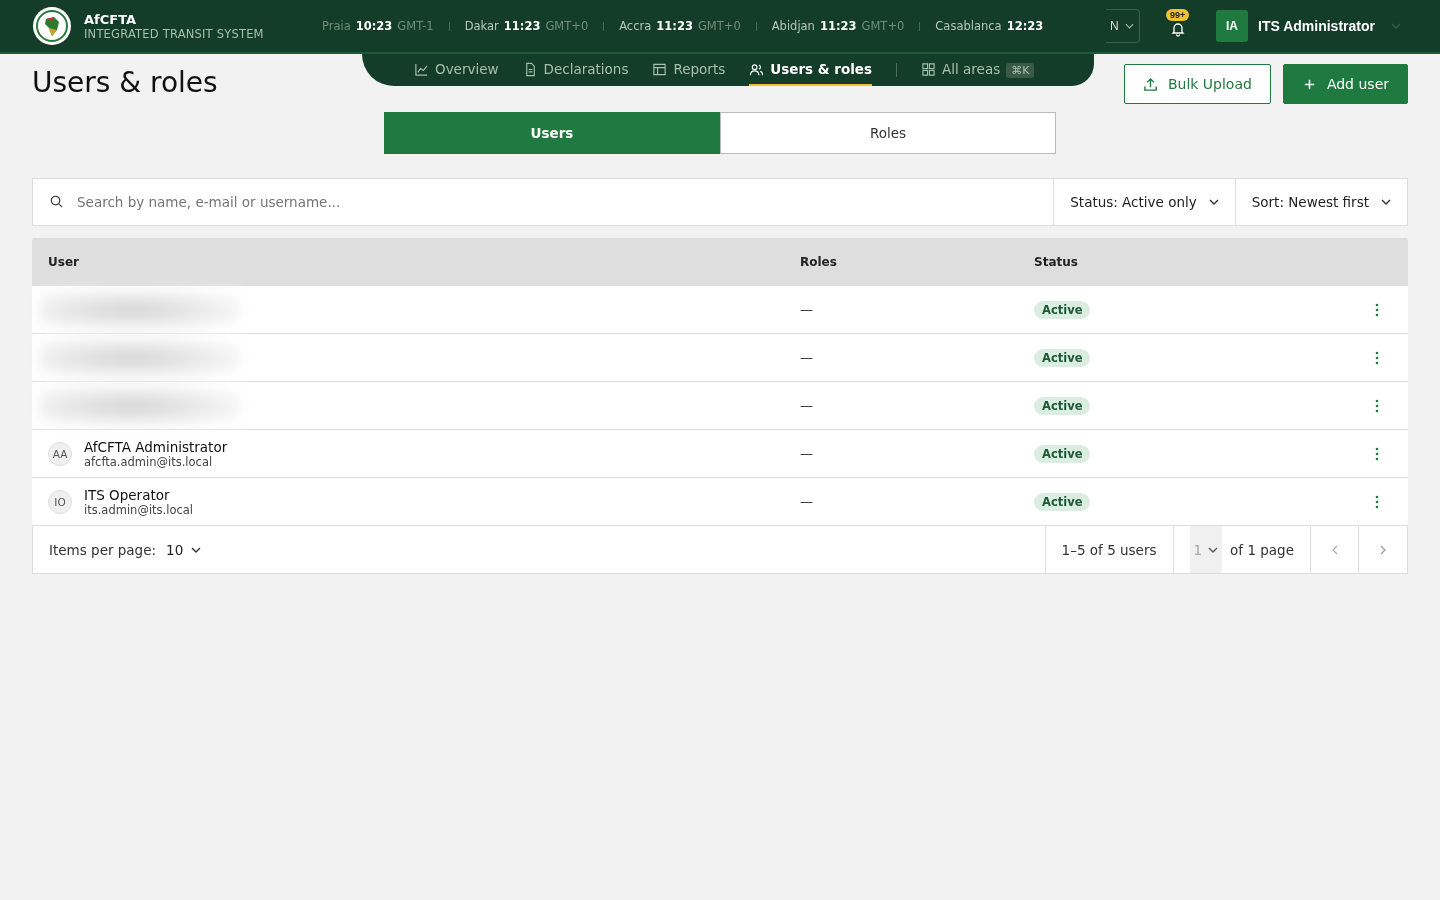 This screenshot has height=900, width=1440. What do you see at coordinates (1056, 262) in the screenshot?
I see `column-header: Status` at bounding box center [1056, 262].